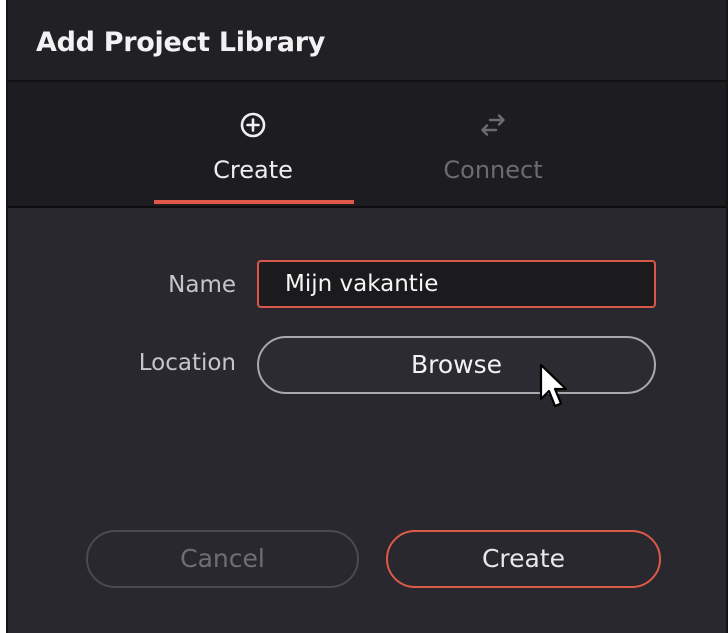  I want to click on cancel-button: Cancel, so click(222, 559).